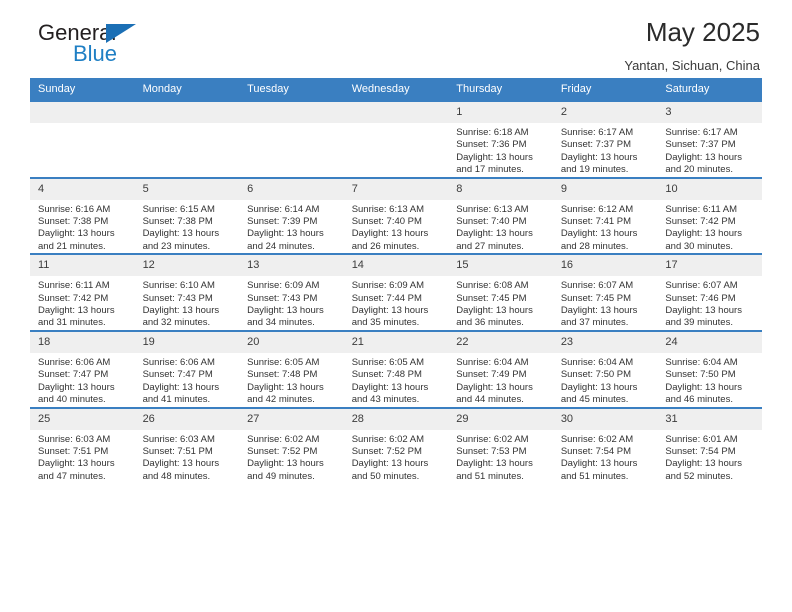  I want to click on day-number: 2, so click(605, 112).